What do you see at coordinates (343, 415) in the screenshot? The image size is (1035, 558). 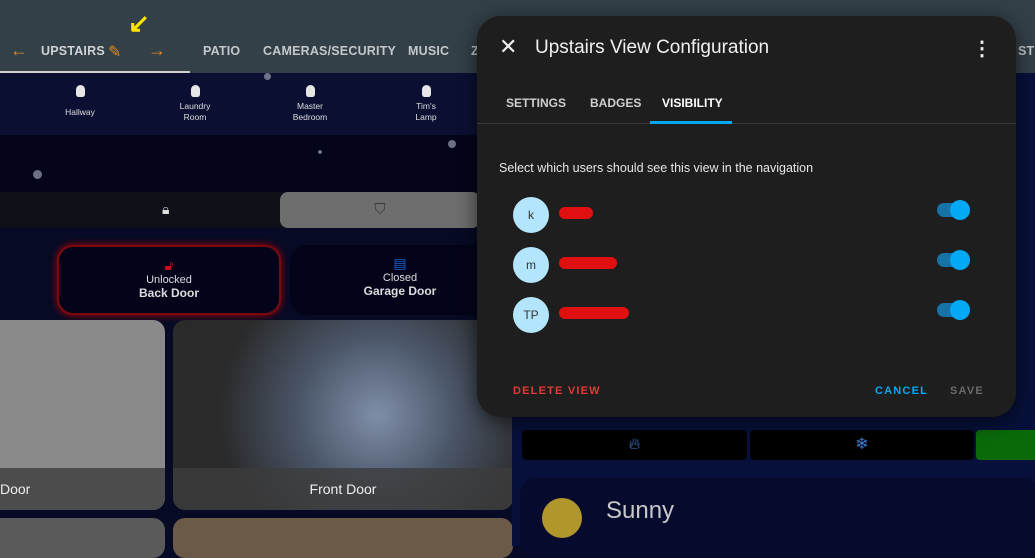 I see `camera-front-door: Front Door` at bounding box center [343, 415].